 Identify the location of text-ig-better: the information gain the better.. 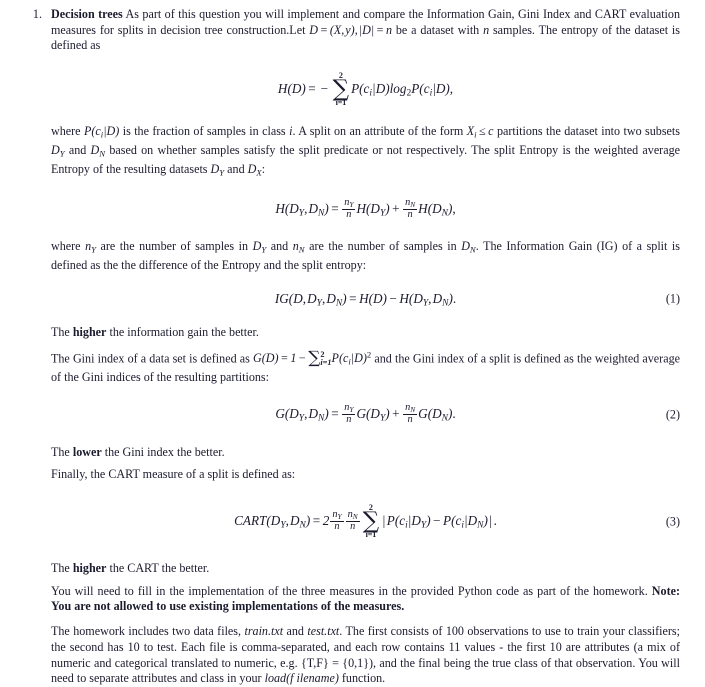
(182, 332).